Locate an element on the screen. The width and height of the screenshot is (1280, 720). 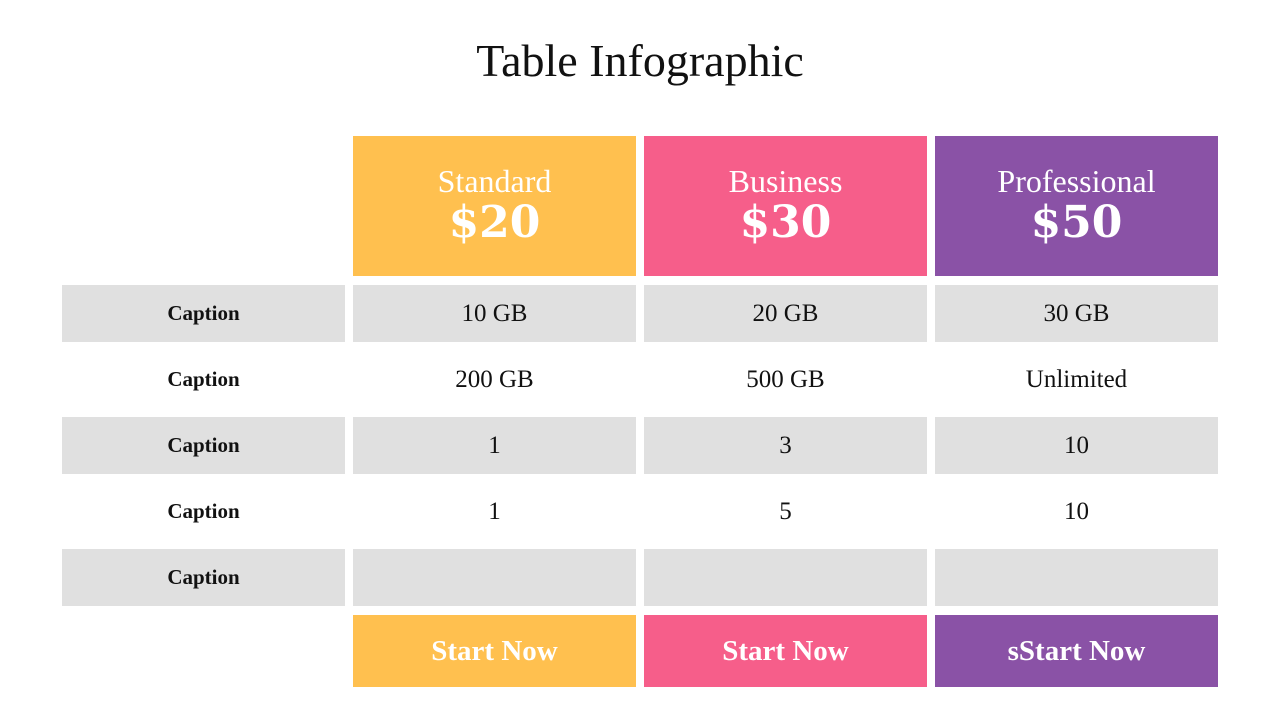
plan-name: Business is located at coordinates (785, 181).